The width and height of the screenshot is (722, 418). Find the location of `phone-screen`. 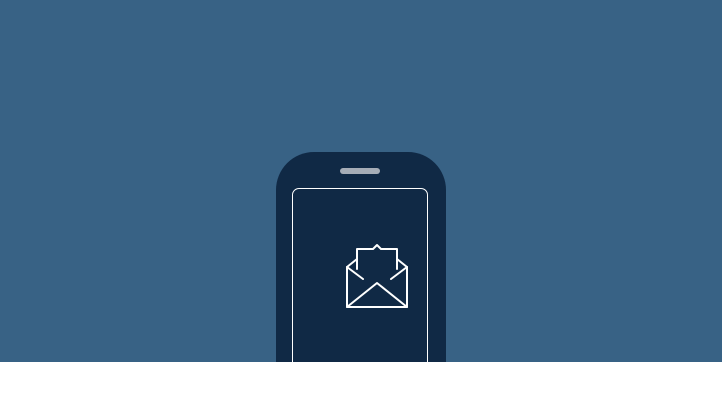

phone-screen is located at coordinates (360, 275).